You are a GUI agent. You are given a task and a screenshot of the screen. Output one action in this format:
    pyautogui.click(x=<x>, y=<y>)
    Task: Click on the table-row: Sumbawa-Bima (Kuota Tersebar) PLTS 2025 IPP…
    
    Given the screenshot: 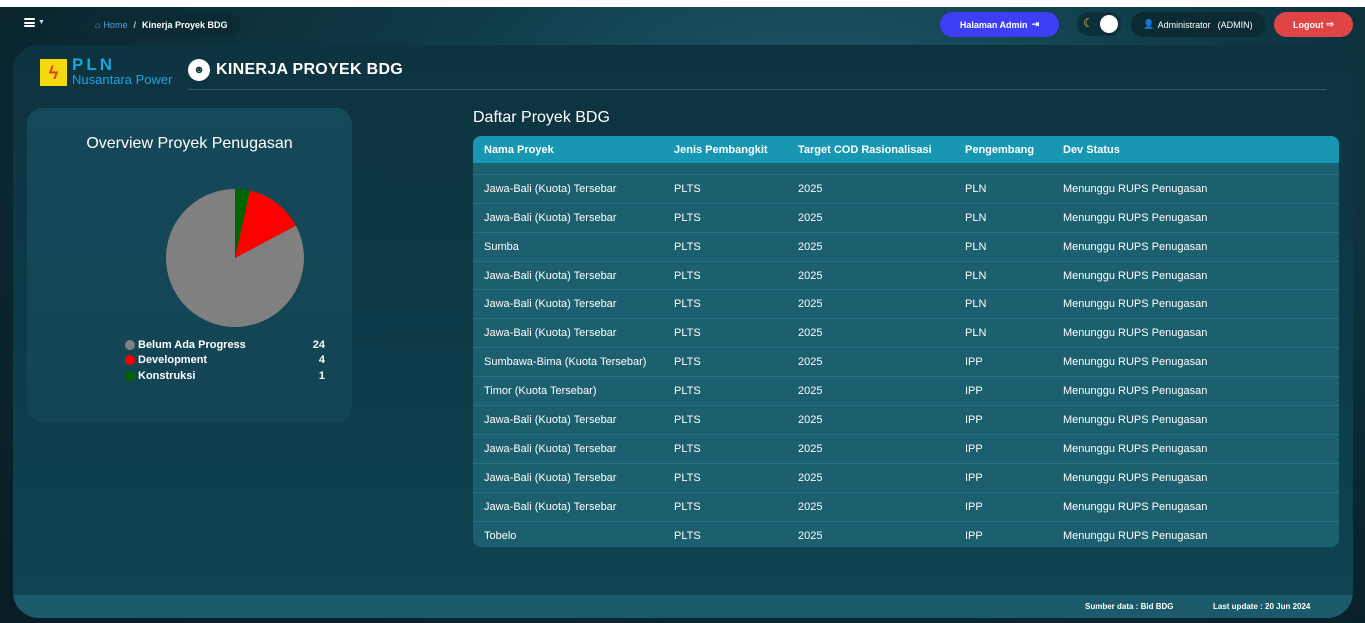 What is the action you would take?
    pyautogui.click(x=906, y=363)
    